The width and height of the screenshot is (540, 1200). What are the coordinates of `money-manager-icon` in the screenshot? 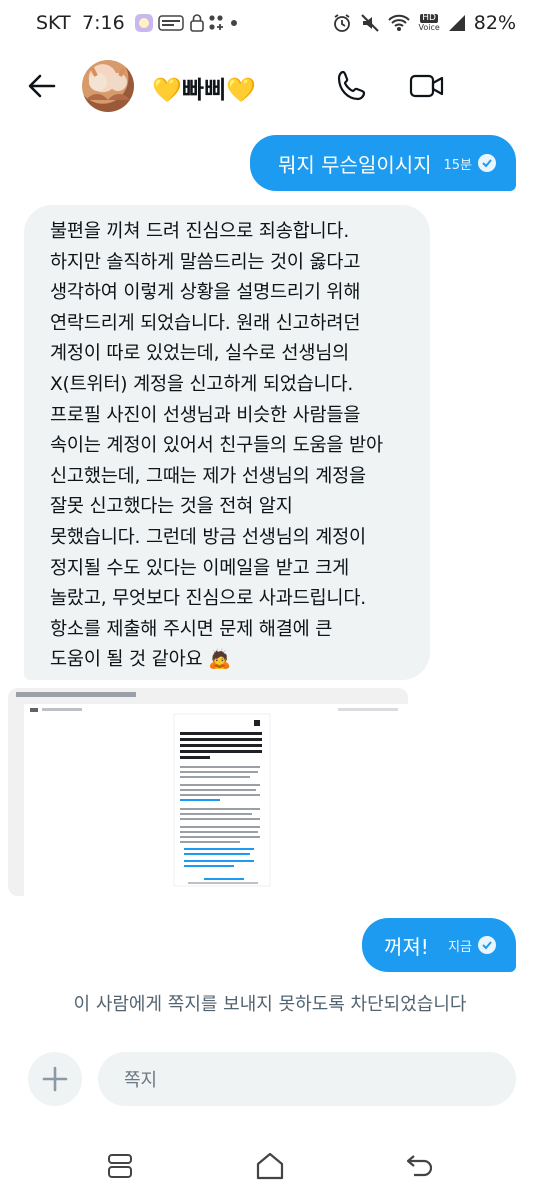 It's located at (171, 23).